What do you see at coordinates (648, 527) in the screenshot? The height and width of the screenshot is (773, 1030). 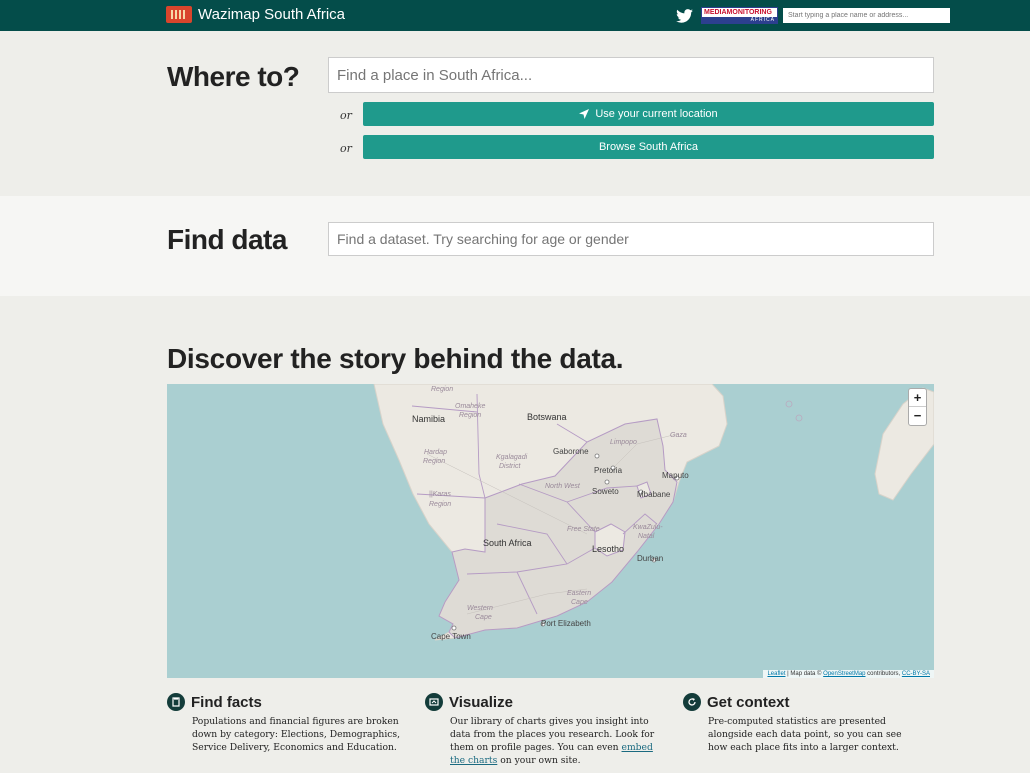 I see `map-label: KwaZulu-` at bounding box center [648, 527].